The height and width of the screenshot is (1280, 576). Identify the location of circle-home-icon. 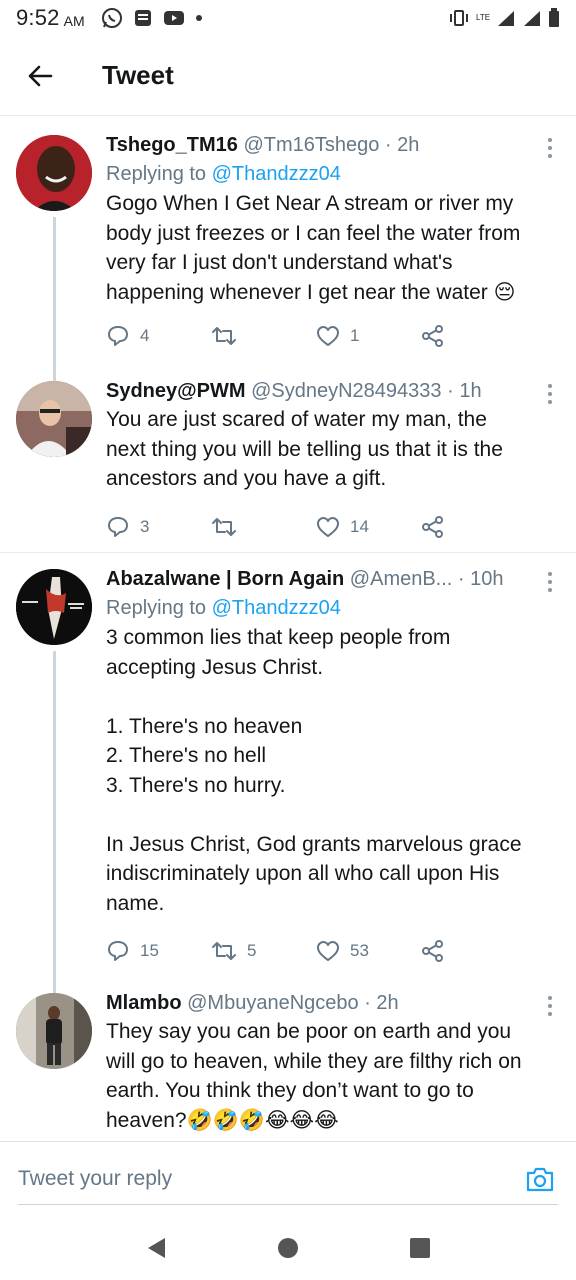
(288, 1248).